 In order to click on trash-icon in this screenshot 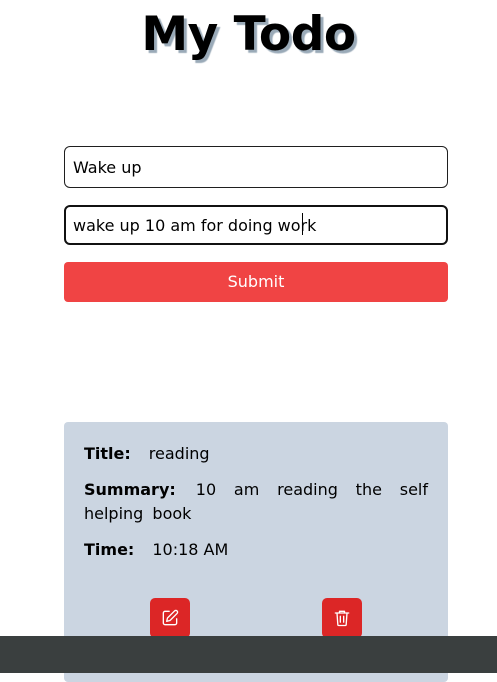, I will do `click(342, 618)`.